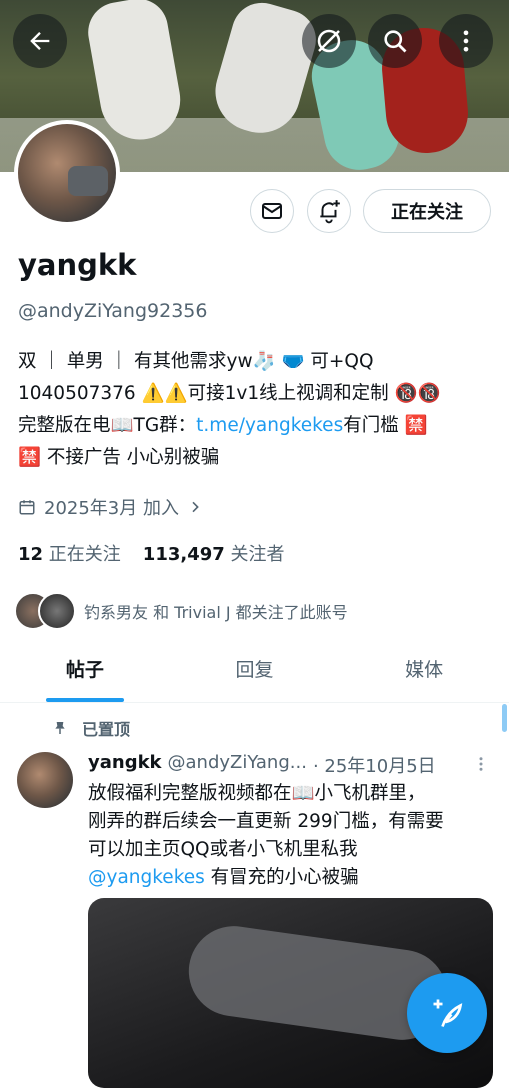  I want to click on back-button, so click(40, 41).